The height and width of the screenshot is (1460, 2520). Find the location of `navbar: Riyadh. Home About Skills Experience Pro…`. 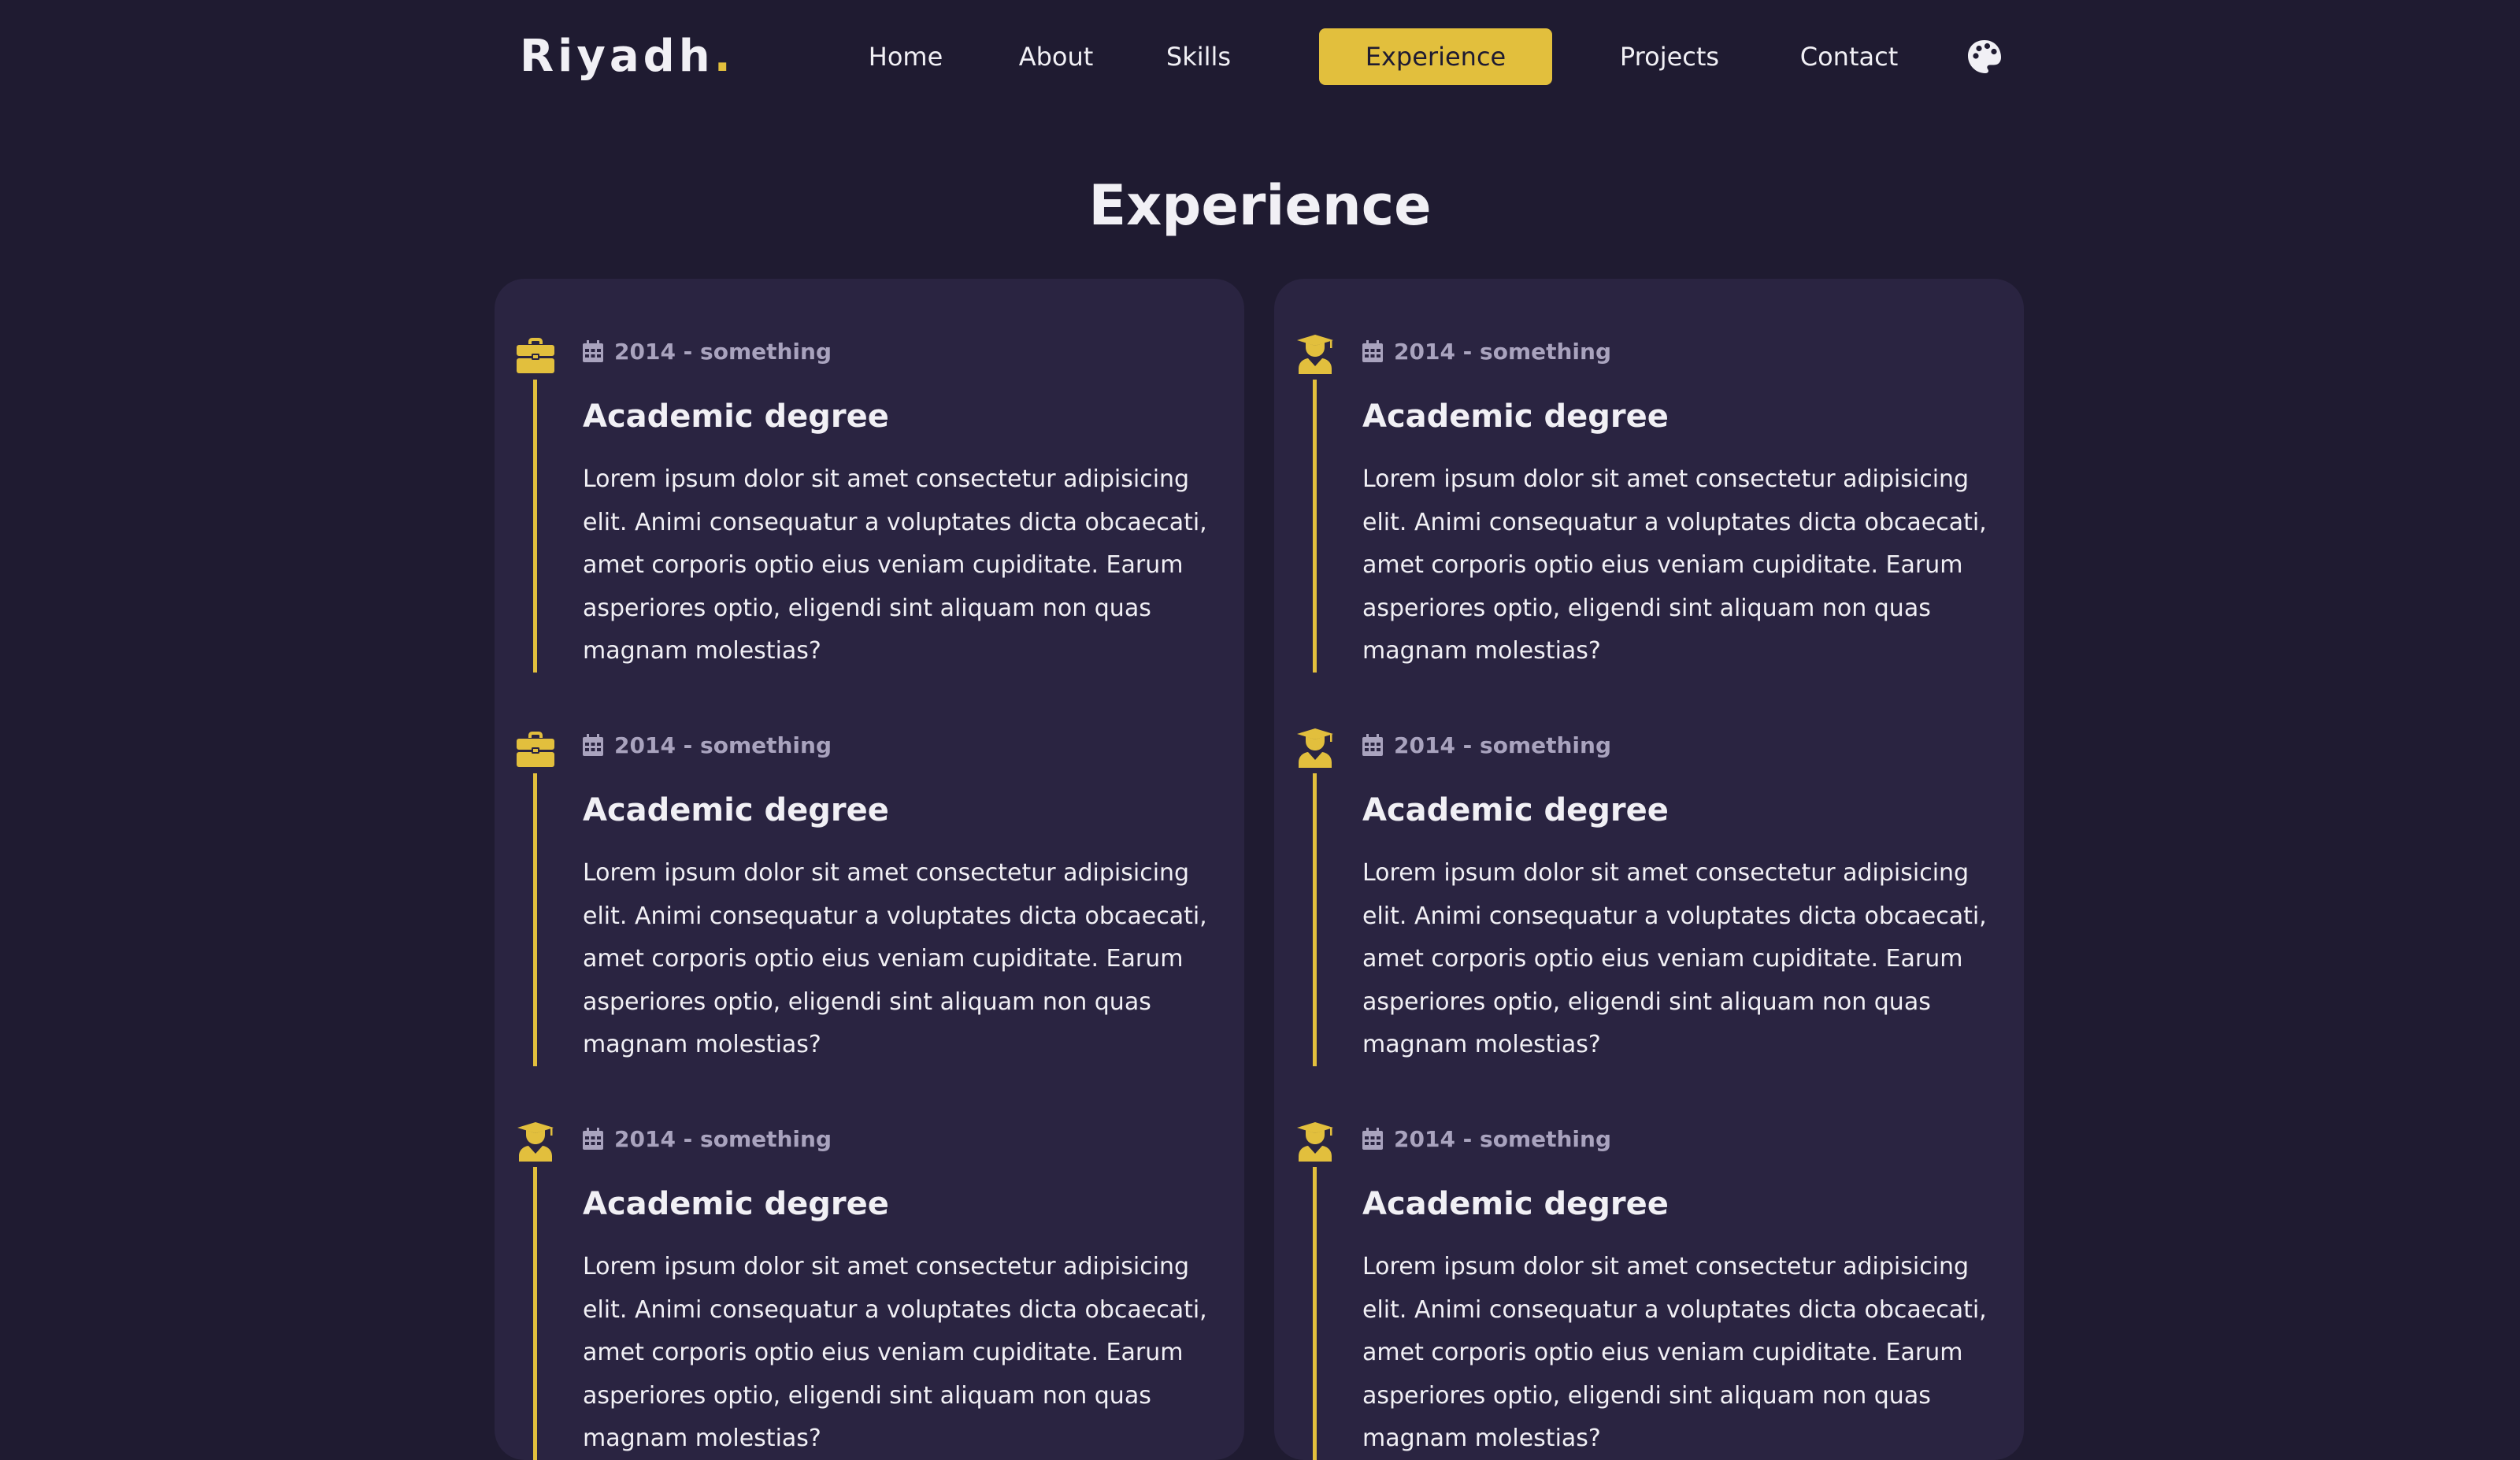

navbar: Riyadh. Home About Skills Experience Pro… is located at coordinates (1271, 56).